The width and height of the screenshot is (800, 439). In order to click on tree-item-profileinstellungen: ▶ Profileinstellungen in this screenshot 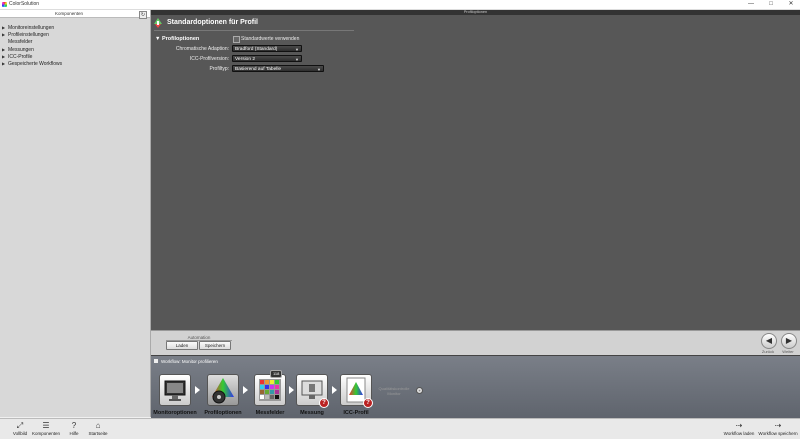, I will do `click(32, 34)`.